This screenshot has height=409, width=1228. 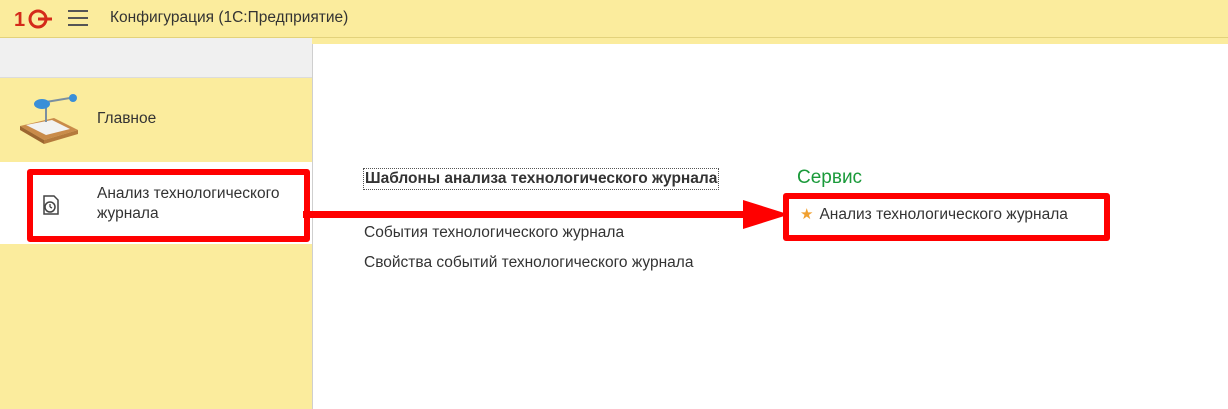 What do you see at coordinates (830, 177) in the screenshot?
I see `service-group-title: Сервис` at bounding box center [830, 177].